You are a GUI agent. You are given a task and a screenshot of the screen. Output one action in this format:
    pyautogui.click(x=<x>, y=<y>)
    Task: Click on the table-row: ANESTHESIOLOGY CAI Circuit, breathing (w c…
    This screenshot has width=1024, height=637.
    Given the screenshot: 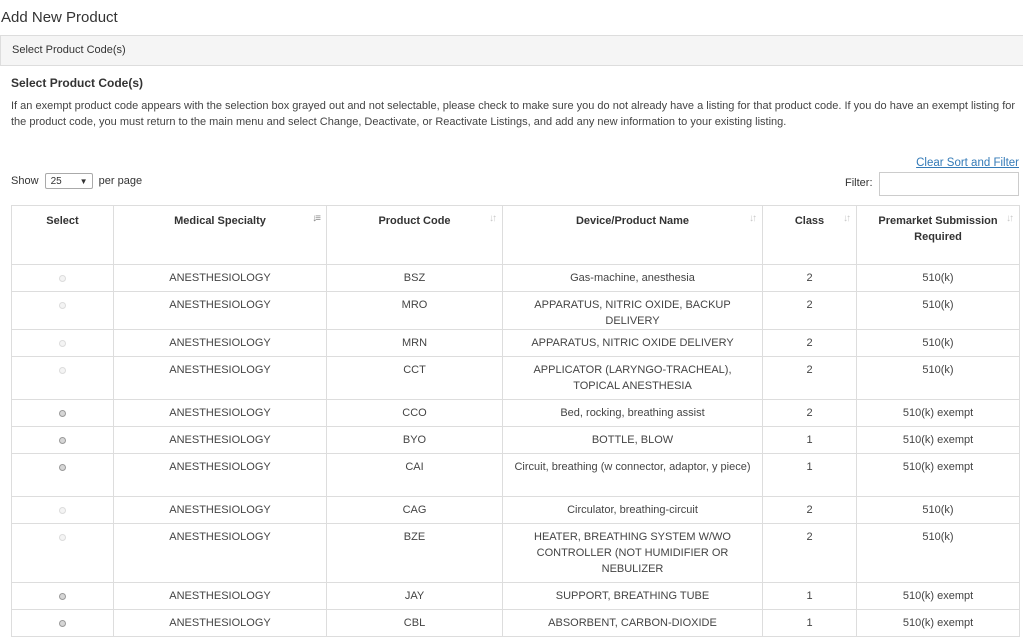 What is the action you would take?
    pyautogui.click(x=515, y=475)
    